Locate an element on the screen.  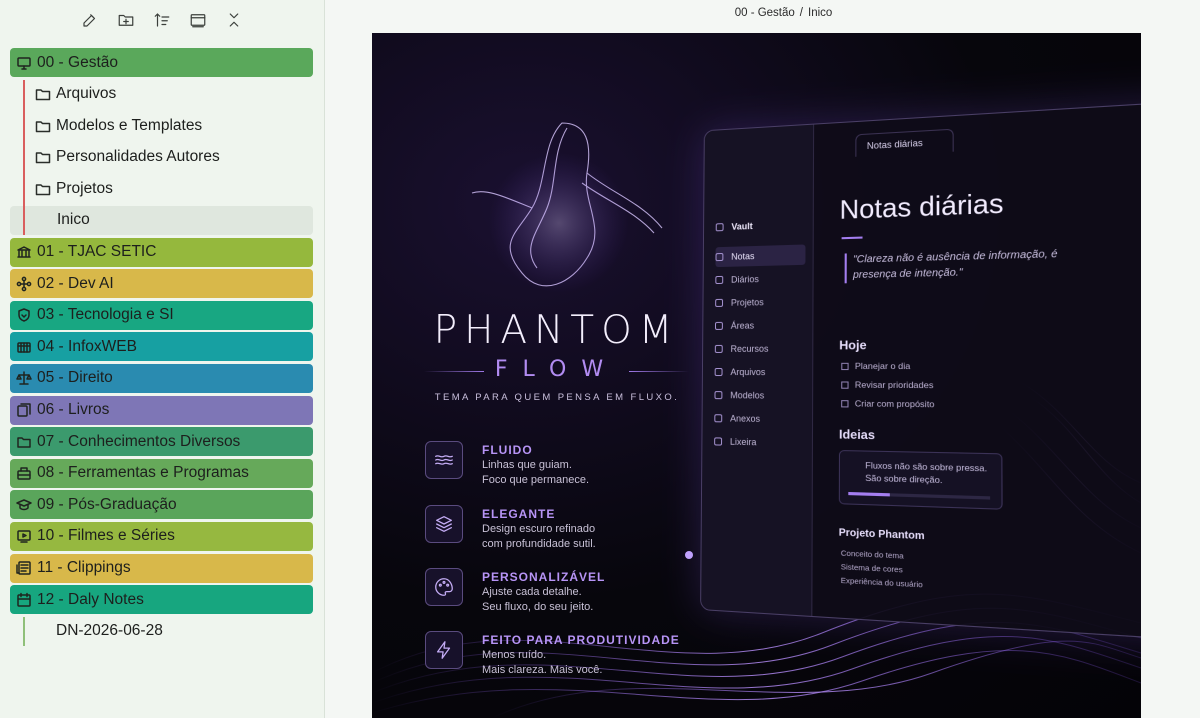
folder-children: DN-2026-06-28 is located at coordinates (161, 631).